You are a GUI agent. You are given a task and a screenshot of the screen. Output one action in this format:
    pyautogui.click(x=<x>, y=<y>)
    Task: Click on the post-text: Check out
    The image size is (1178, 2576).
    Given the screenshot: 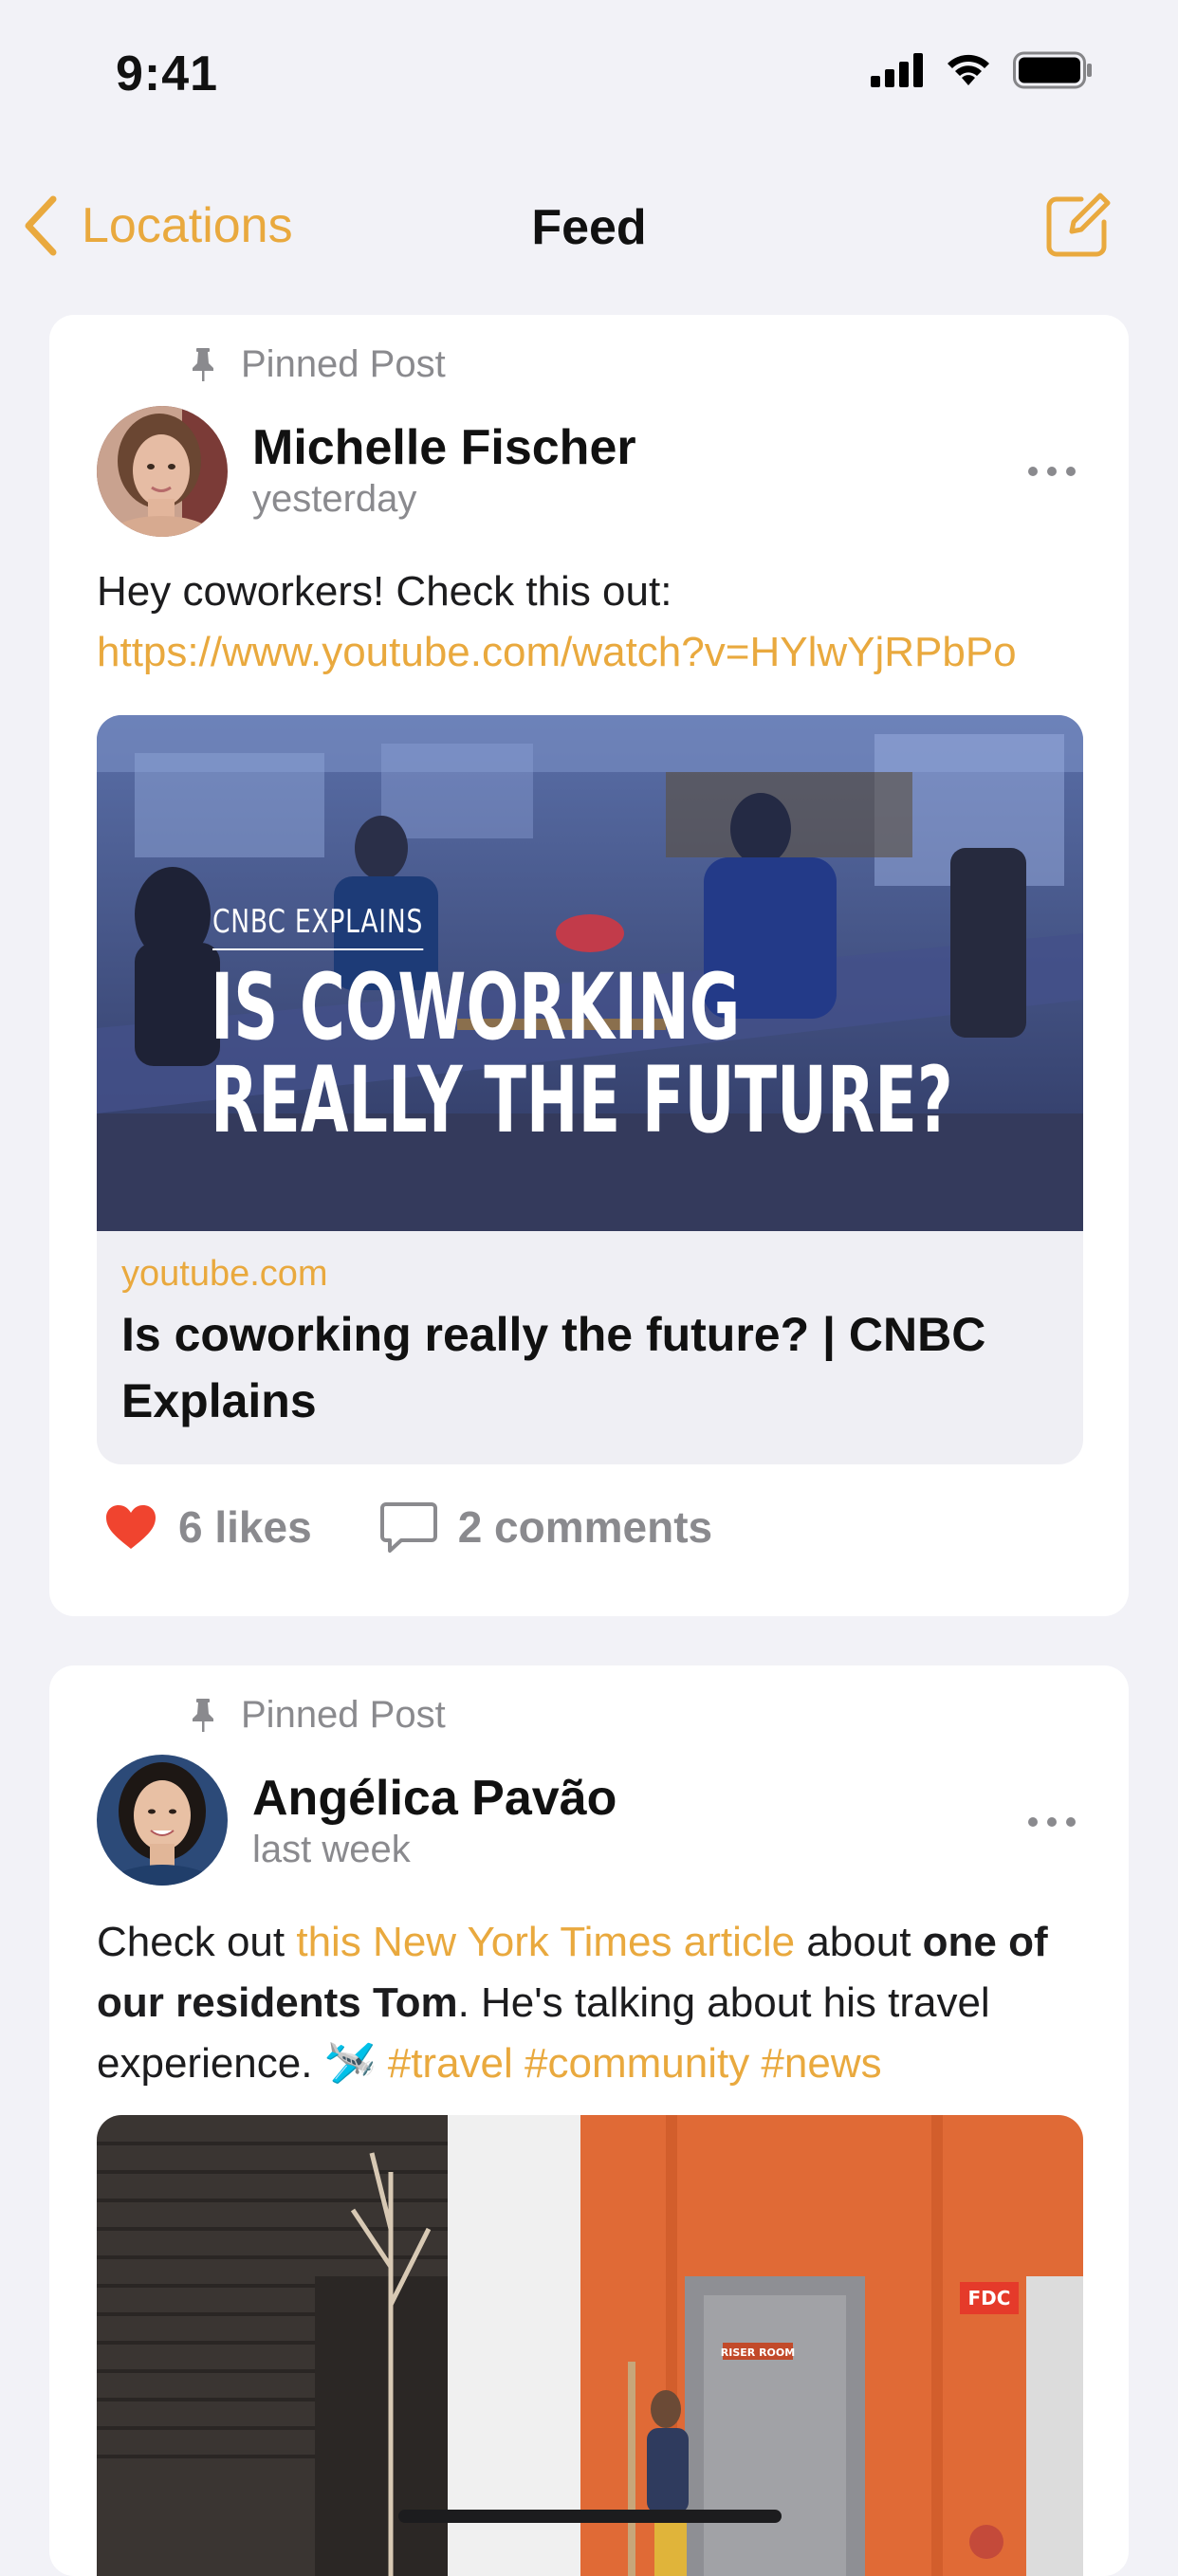 What is the action you would take?
    pyautogui.click(x=197, y=1942)
    